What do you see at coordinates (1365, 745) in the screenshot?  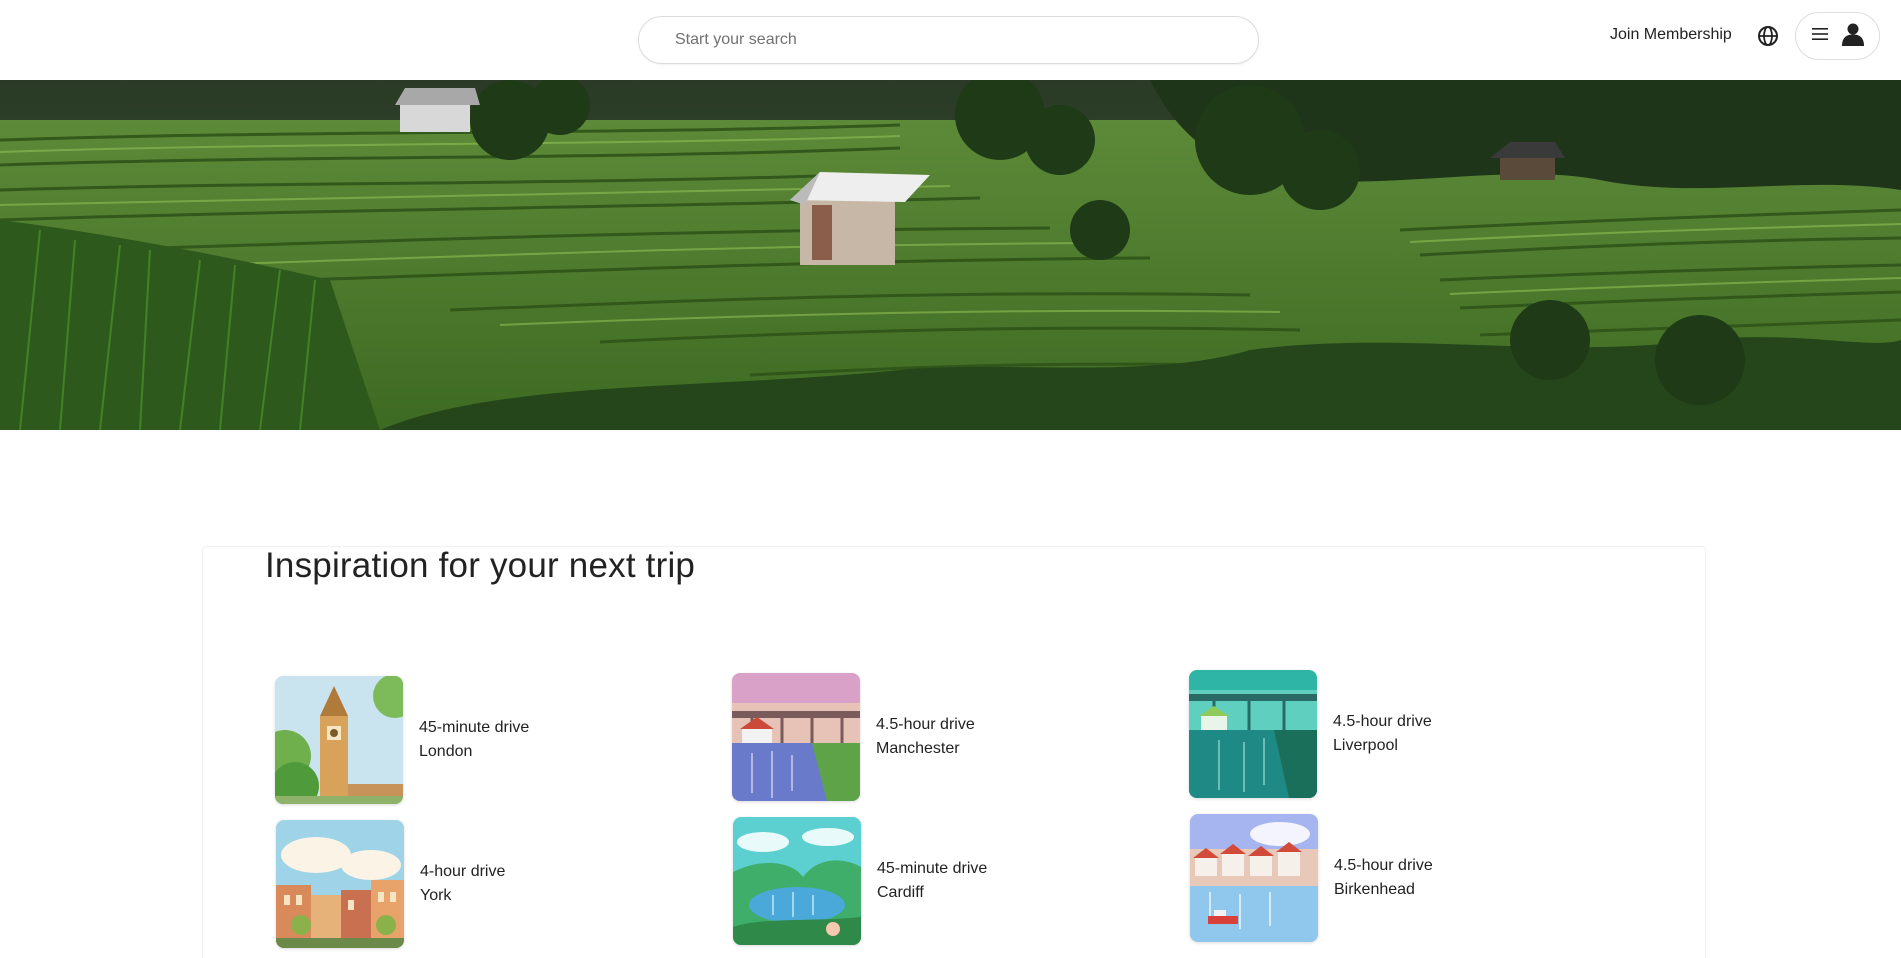 I see `city-name: Liverpool` at bounding box center [1365, 745].